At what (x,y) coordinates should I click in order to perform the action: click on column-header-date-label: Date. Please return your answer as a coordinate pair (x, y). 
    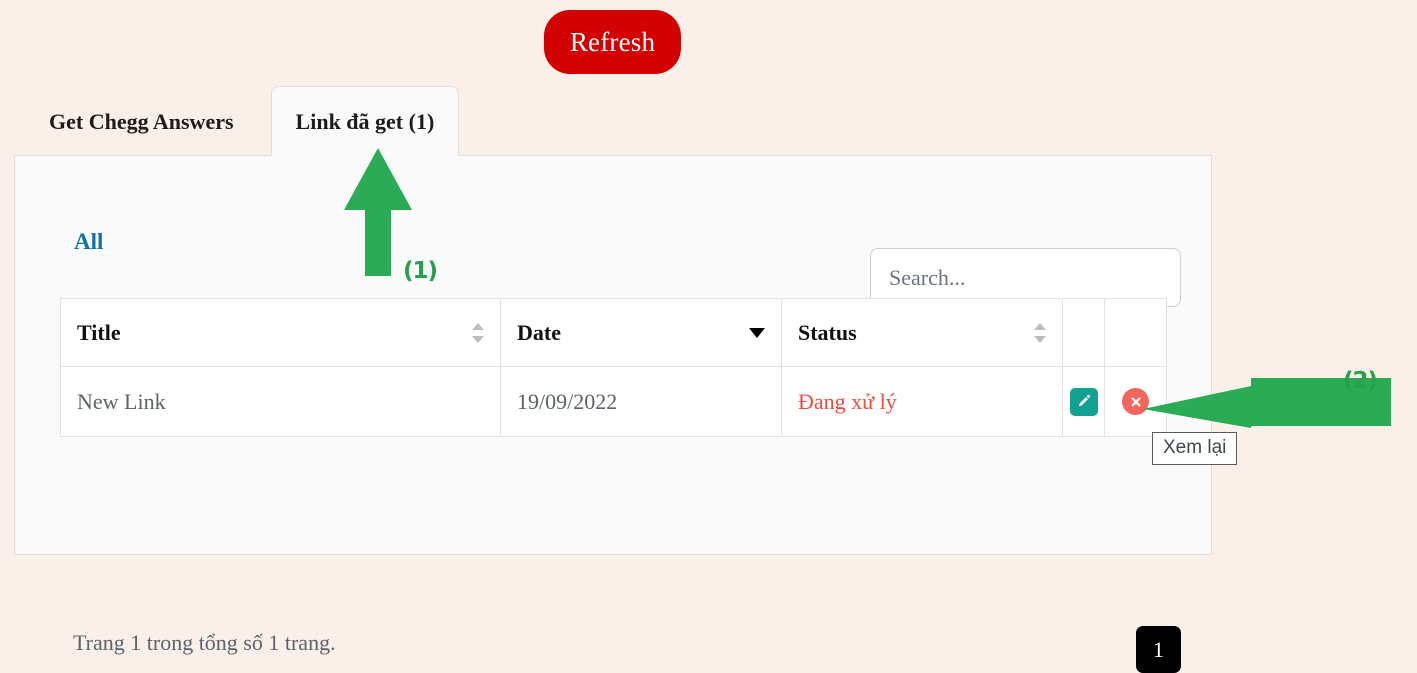
    Looking at the image, I should click on (539, 332).